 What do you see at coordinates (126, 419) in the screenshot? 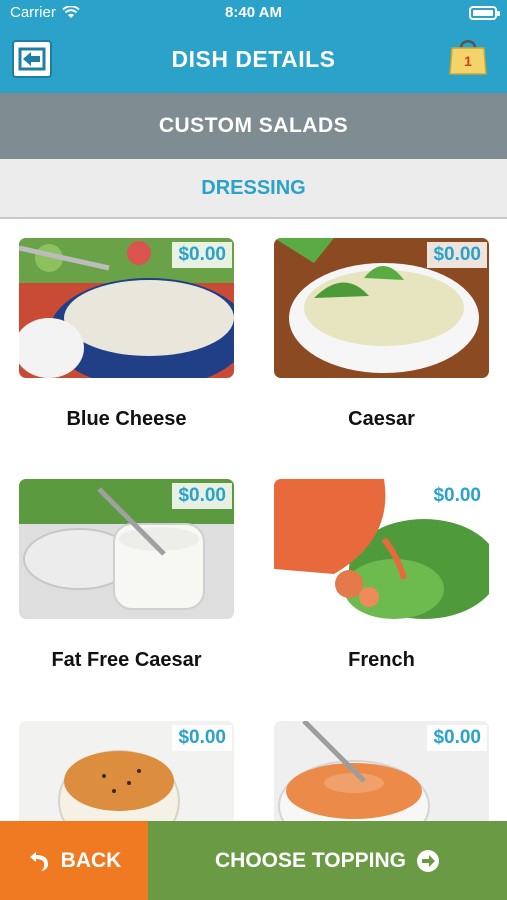
I see `dressing-name: Blue Cheese` at bounding box center [126, 419].